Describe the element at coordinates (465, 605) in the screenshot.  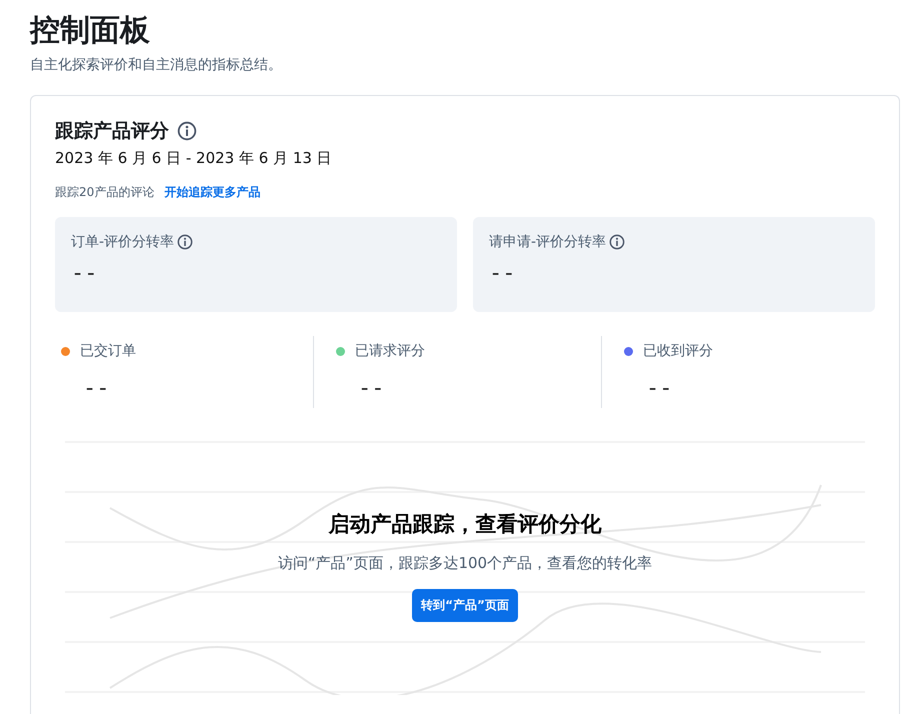
I see `go-to-products-button: 转到“产品”页面` at that location.